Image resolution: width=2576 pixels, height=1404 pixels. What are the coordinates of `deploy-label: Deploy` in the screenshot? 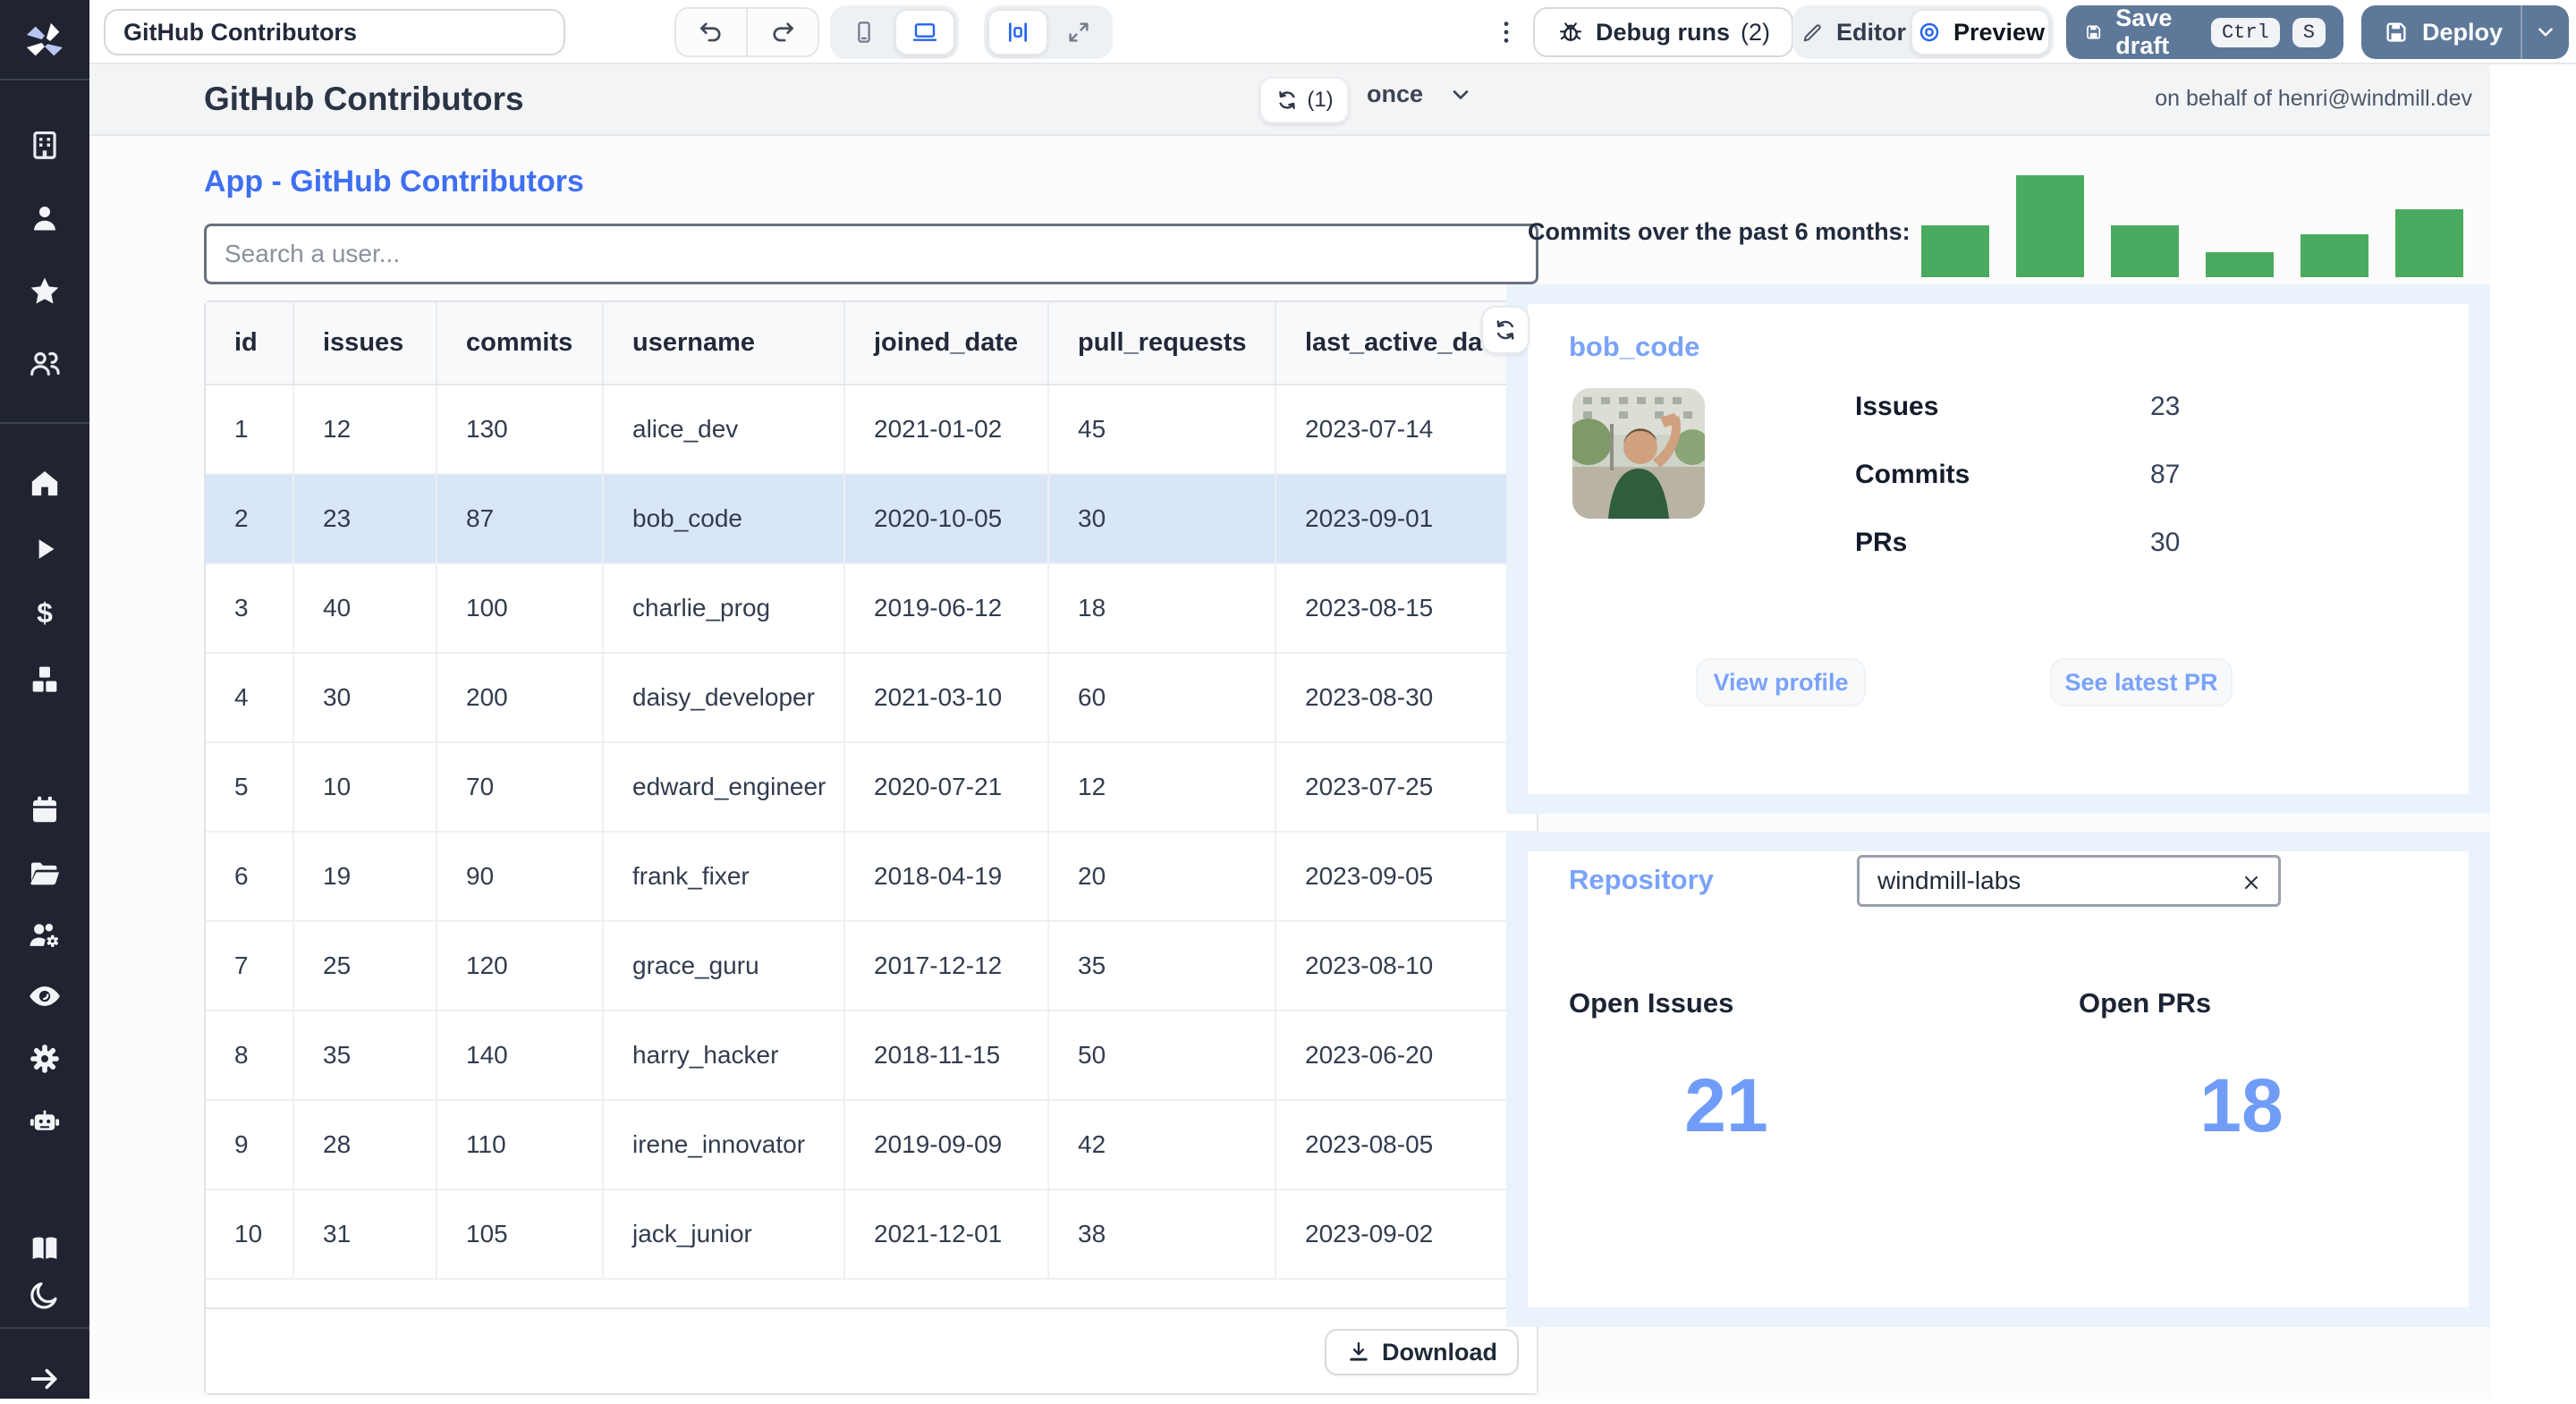 It's located at (2463, 32).